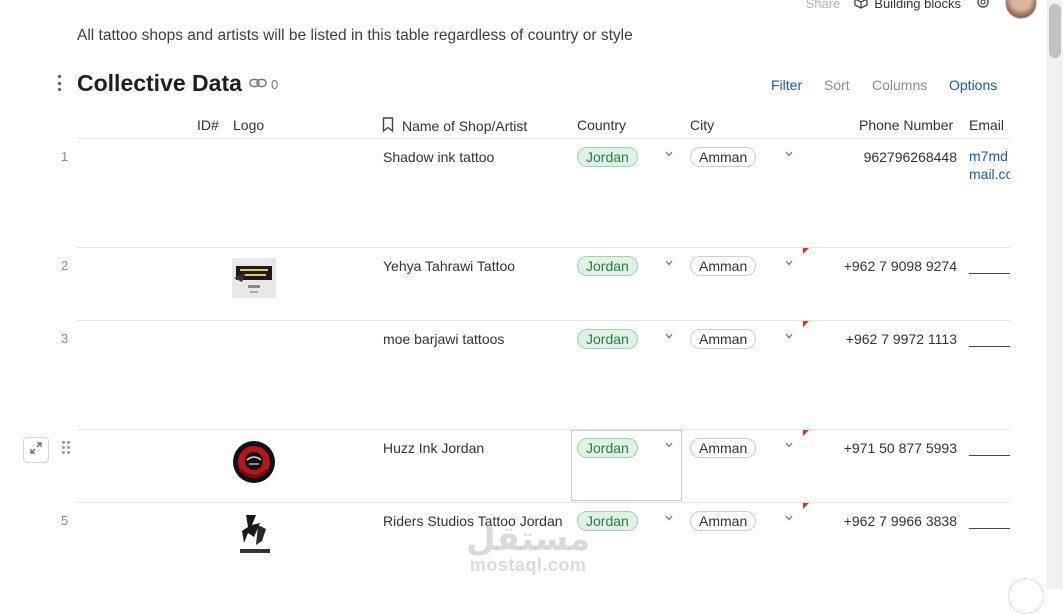 The width and height of the screenshot is (1063, 614). I want to click on row-number: 3, so click(65, 338).